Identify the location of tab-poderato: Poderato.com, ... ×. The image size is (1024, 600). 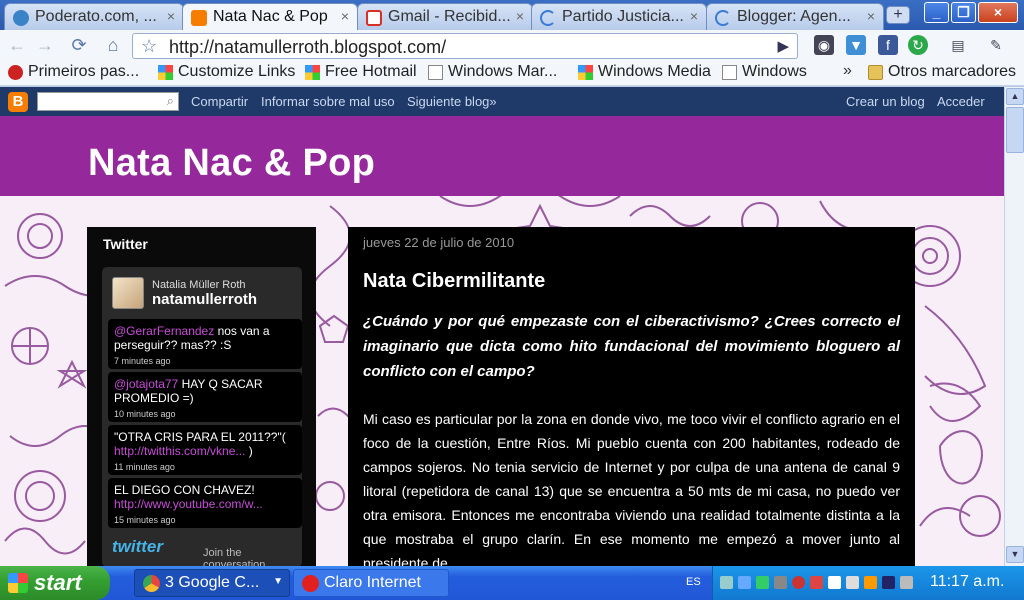
(94, 16).